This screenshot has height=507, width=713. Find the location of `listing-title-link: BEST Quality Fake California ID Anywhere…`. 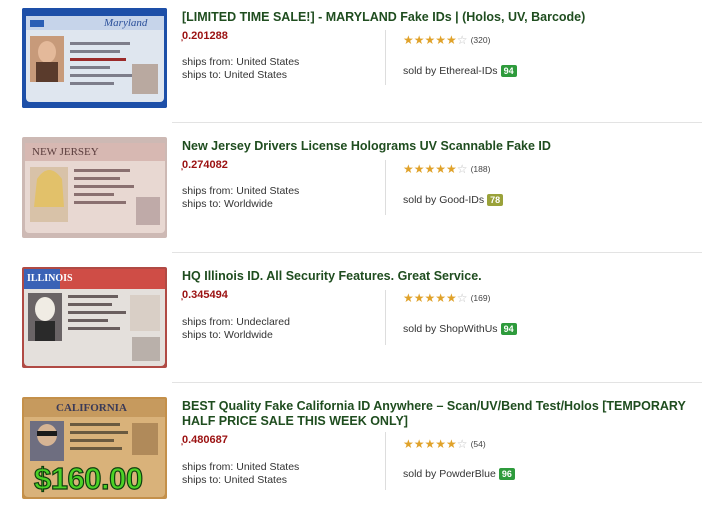

listing-title-link: BEST Quality Fake California ID Anywhere… is located at coordinates (444, 414).